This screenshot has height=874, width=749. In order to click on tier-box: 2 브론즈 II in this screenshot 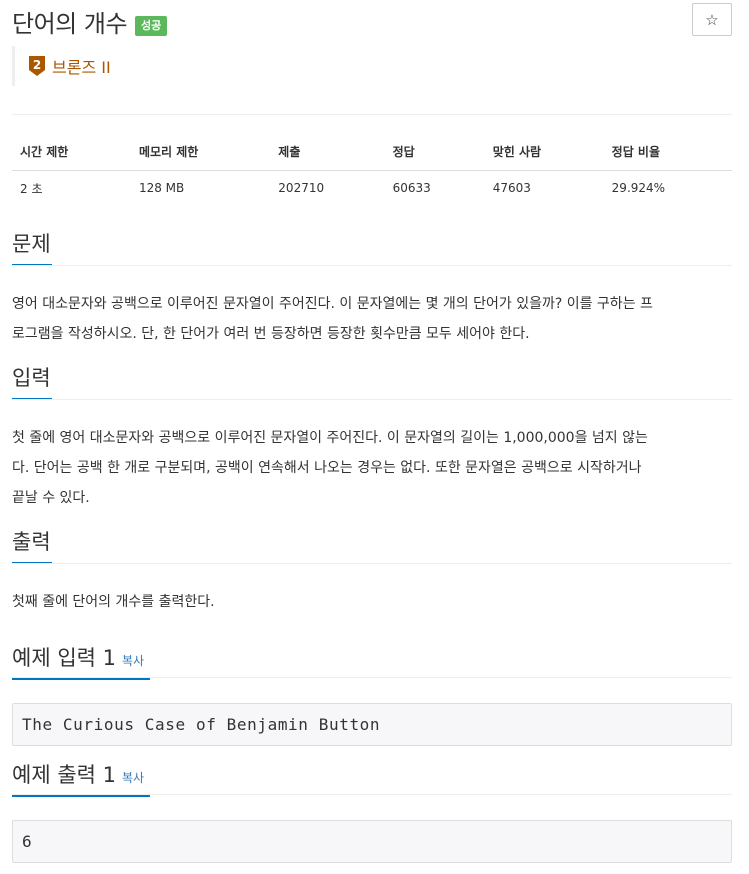, I will do `click(61, 66)`.